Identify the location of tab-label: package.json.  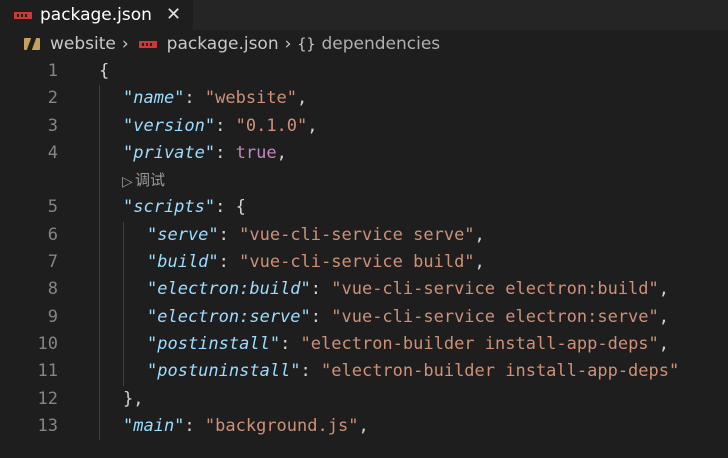
(96, 15).